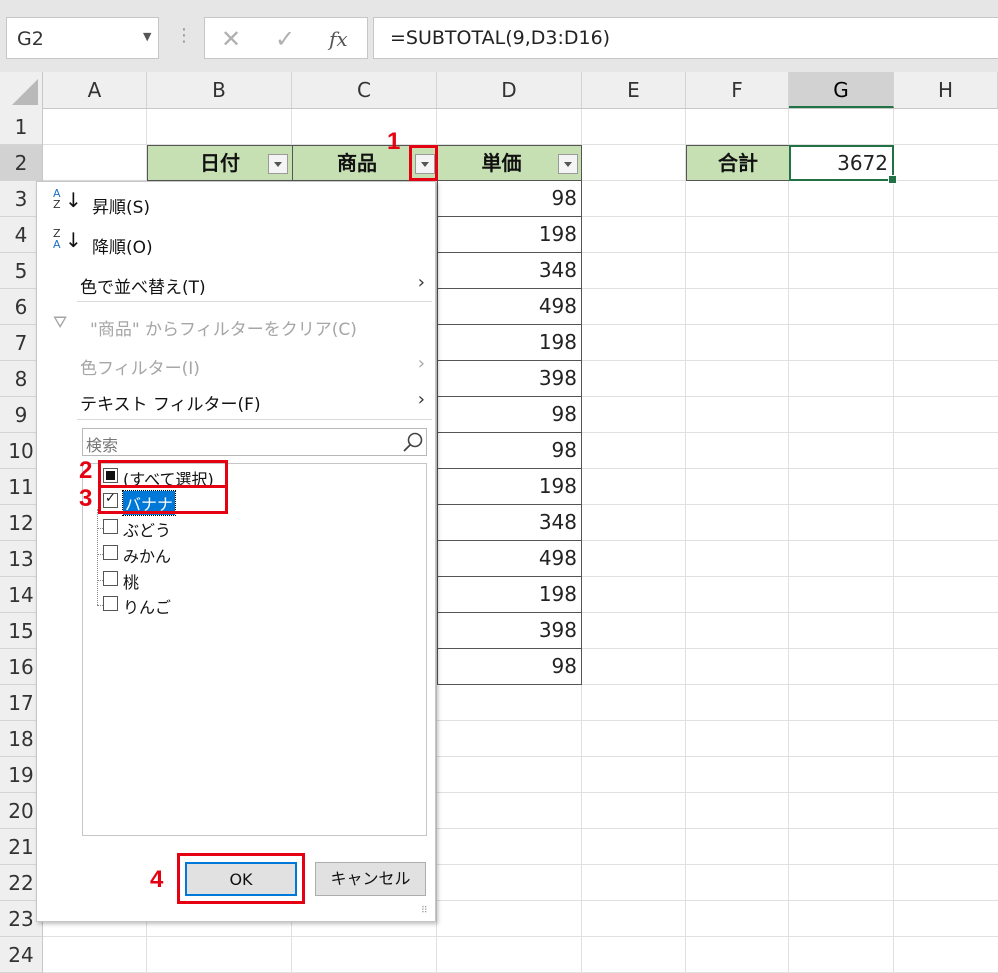  I want to click on select-all-icon, so click(25, 92).